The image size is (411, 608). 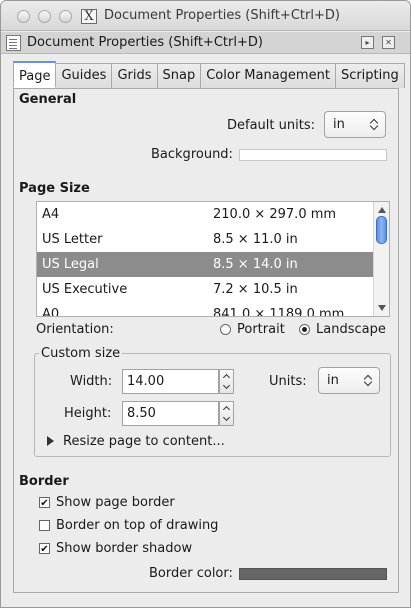 What do you see at coordinates (44, 548) in the screenshot?
I see `show-border-shadow-checkbox` at bounding box center [44, 548].